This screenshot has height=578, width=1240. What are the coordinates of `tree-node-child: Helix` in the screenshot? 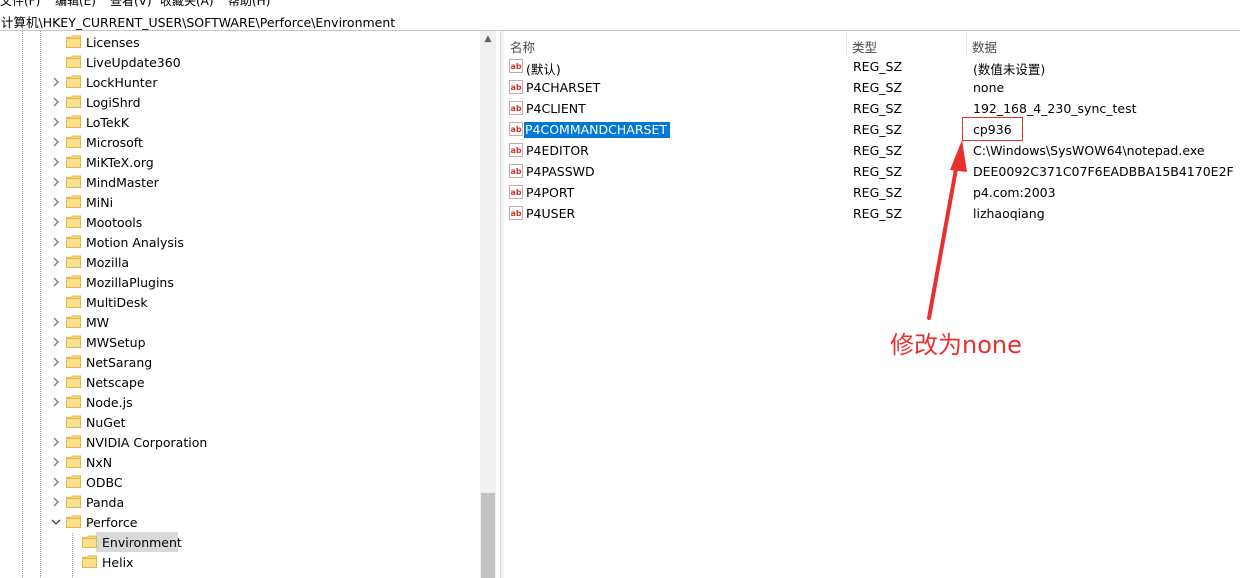 It's located at (240, 562).